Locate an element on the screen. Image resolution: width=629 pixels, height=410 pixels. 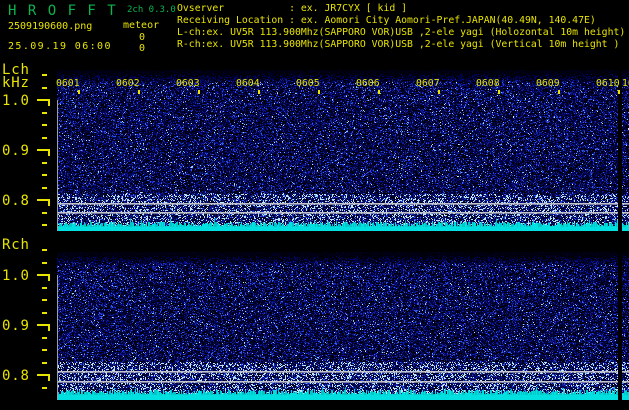
time-label: 0610 is located at coordinates (608, 83).